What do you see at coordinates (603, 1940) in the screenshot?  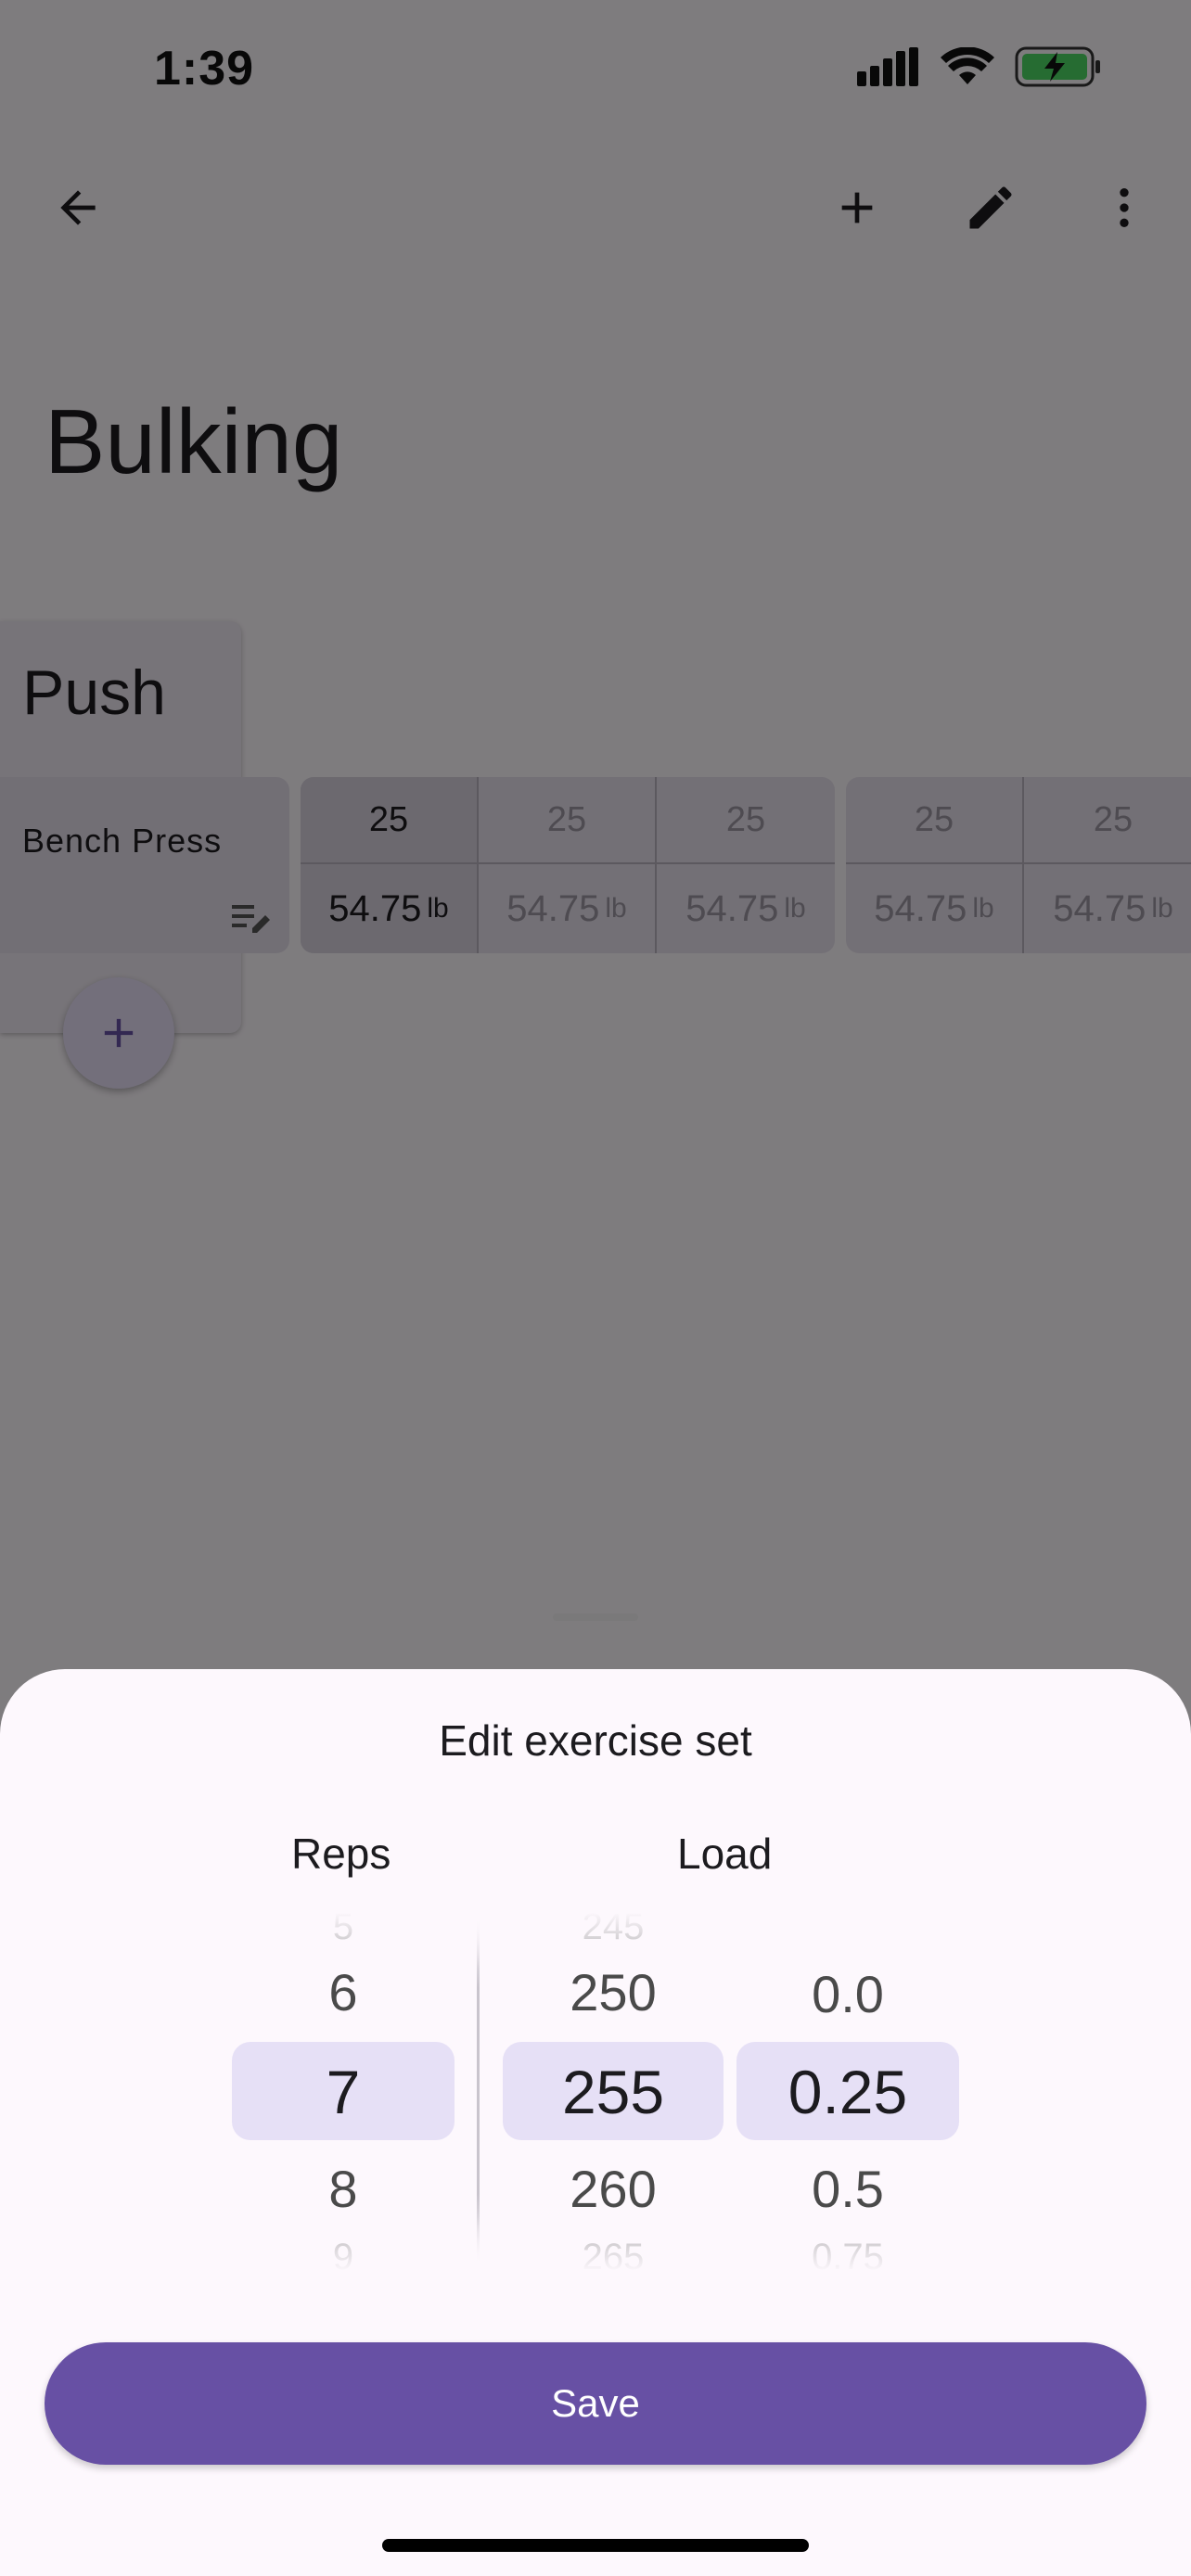 I see `picker-fade-top` at bounding box center [603, 1940].